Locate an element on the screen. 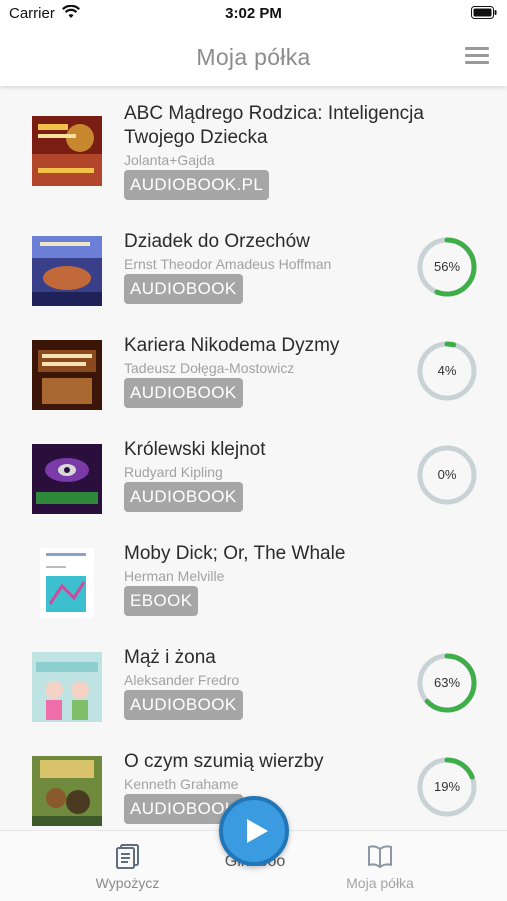  progress-ring: 0% is located at coordinates (447, 475).